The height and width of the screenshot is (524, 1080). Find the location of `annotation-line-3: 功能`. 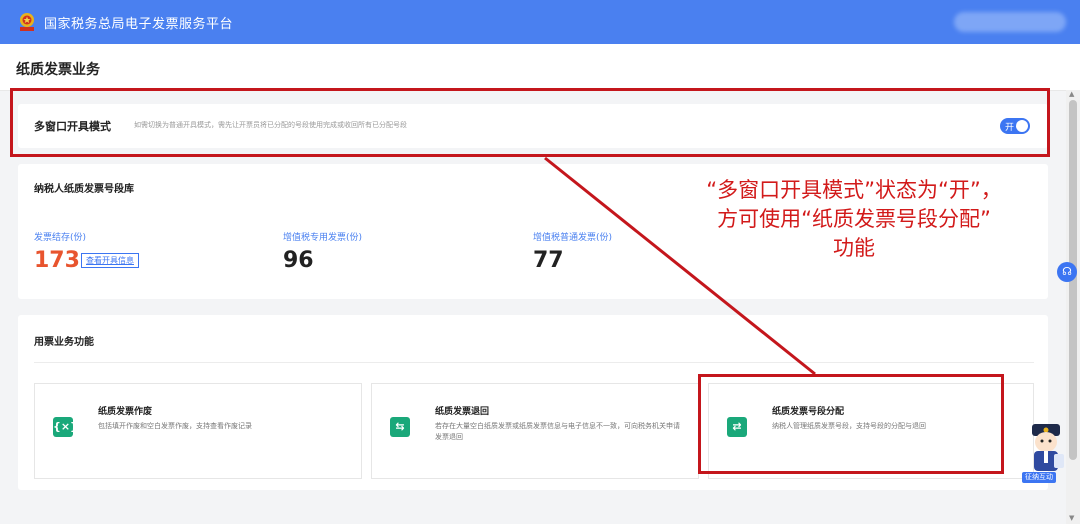

annotation-line-3: 功能 is located at coordinates (854, 248).